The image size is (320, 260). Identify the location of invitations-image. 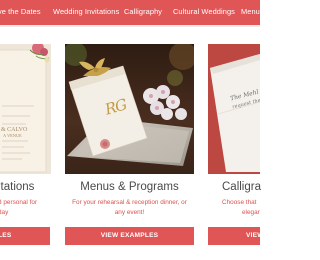
(25, 109).